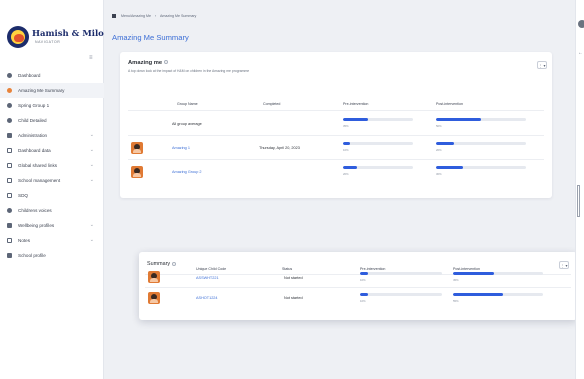  What do you see at coordinates (207, 298) in the screenshot?
I see `child-code-link: ASHOT1224` at bounding box center [207, 298].